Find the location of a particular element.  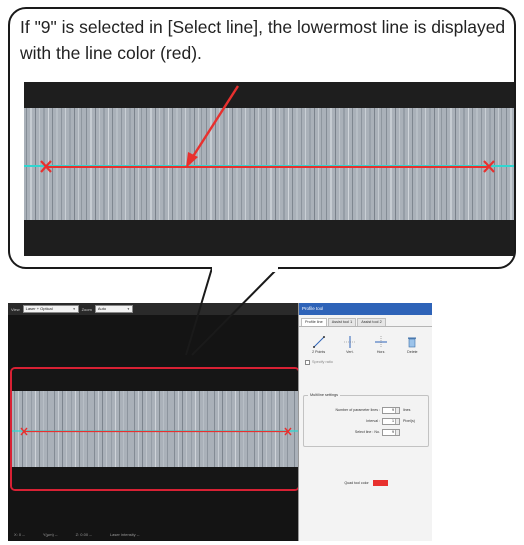

status-y: Y(µm) -- is located at coordinates (50, 534).